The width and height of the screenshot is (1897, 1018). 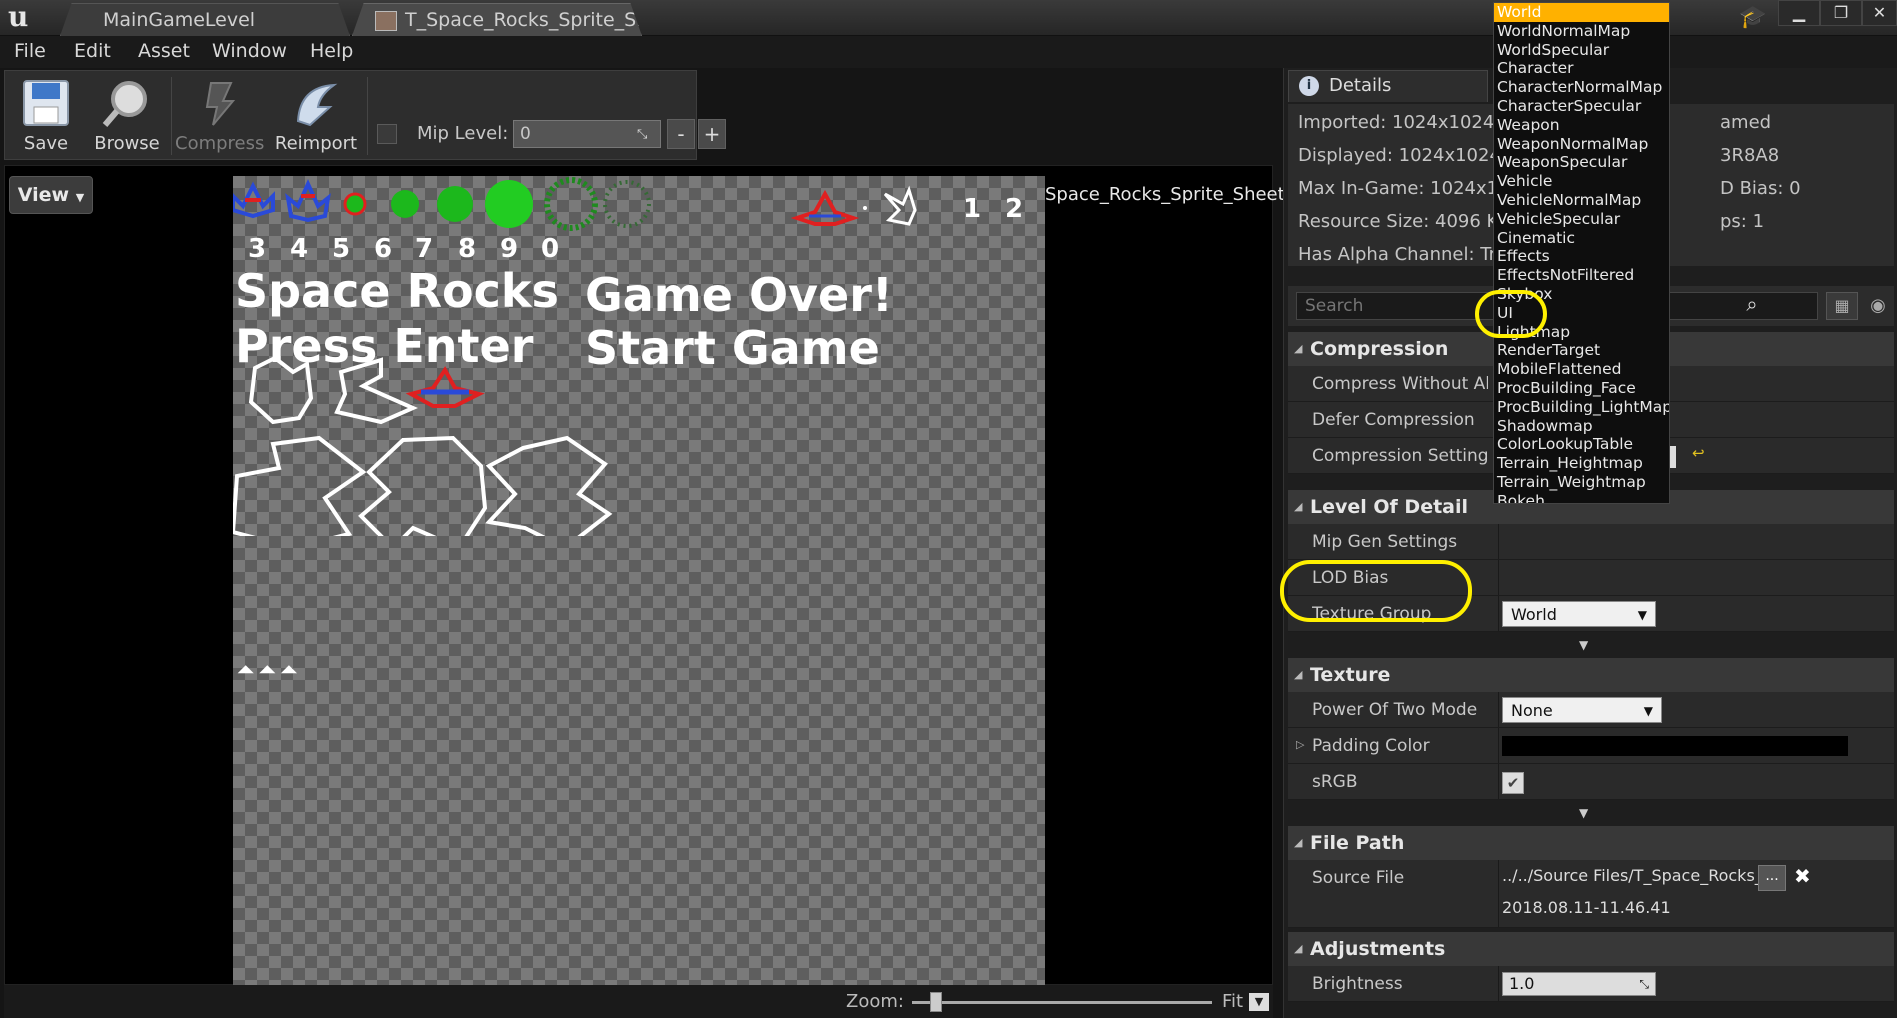 I want to click on sprite-number: 1, so click(x=972, y=209).